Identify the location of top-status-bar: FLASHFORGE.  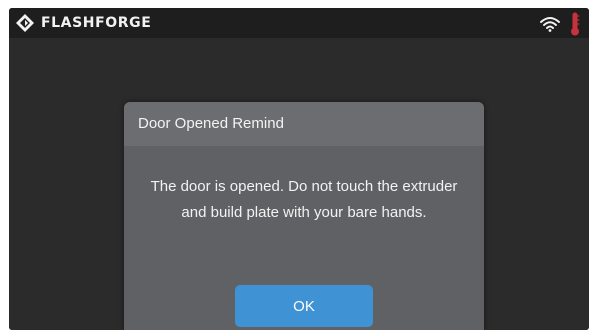
(299, 23).